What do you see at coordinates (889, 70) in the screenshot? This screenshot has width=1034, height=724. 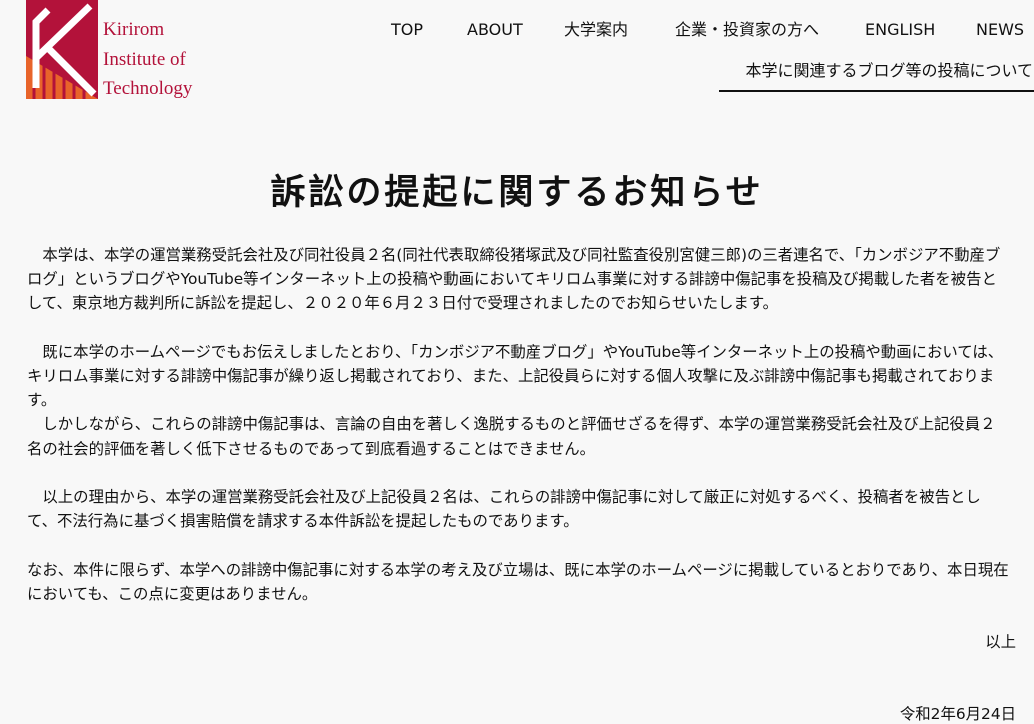 I see `blog-posts-link-label: 本学に関連するブログ等の投稿について` at bounding box center [889, 70].